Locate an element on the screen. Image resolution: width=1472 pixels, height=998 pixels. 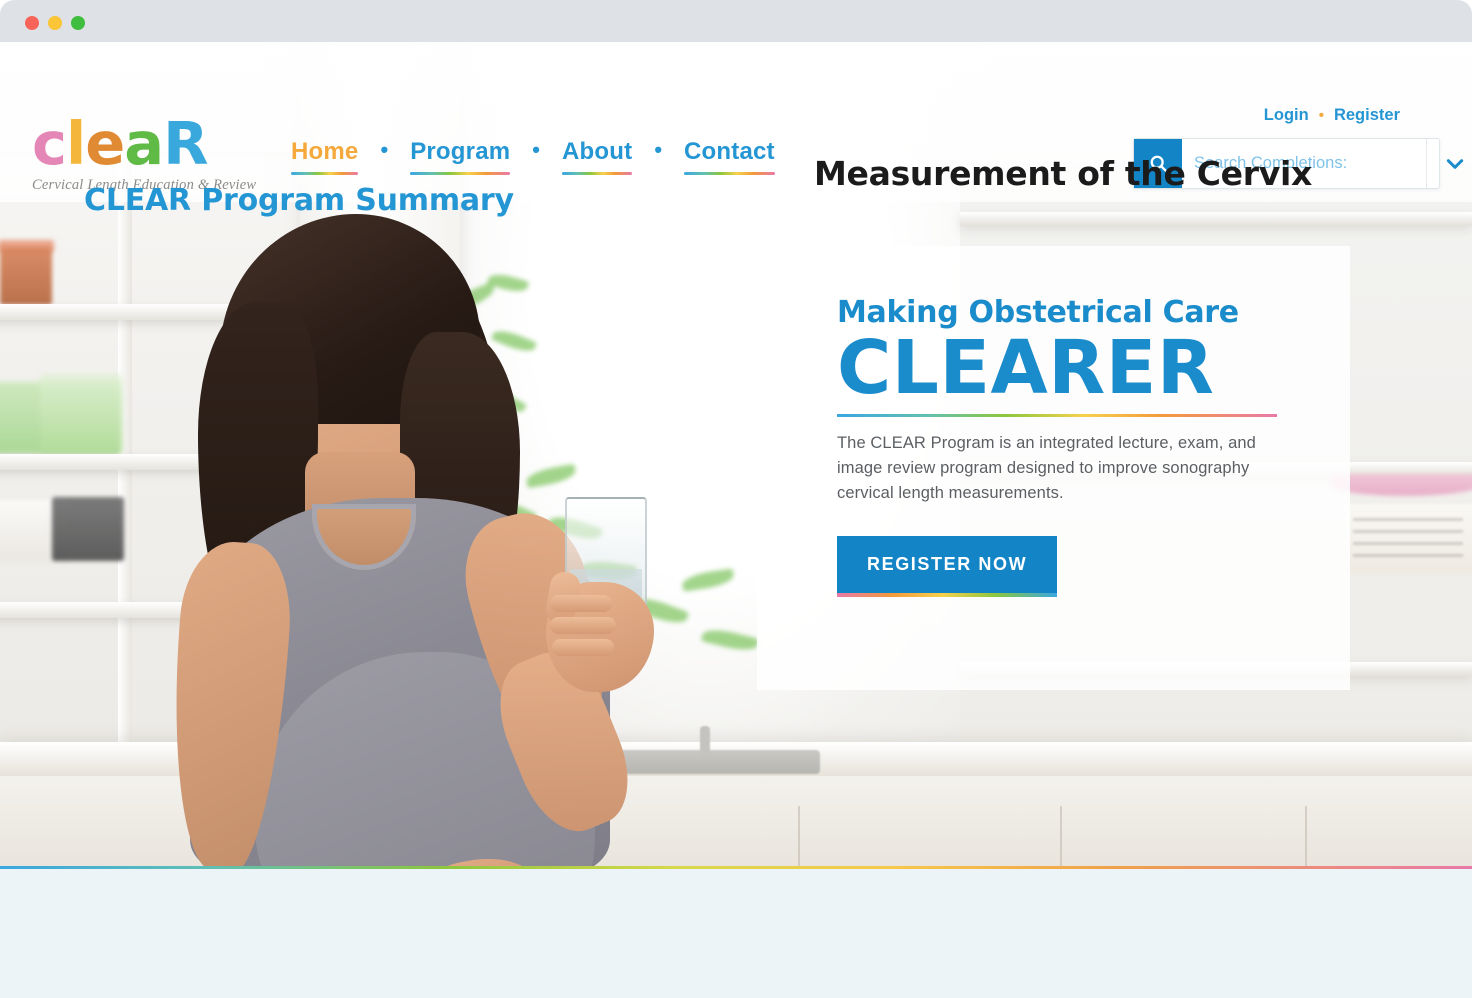
window-close-button is located at coordinates (32, 23).